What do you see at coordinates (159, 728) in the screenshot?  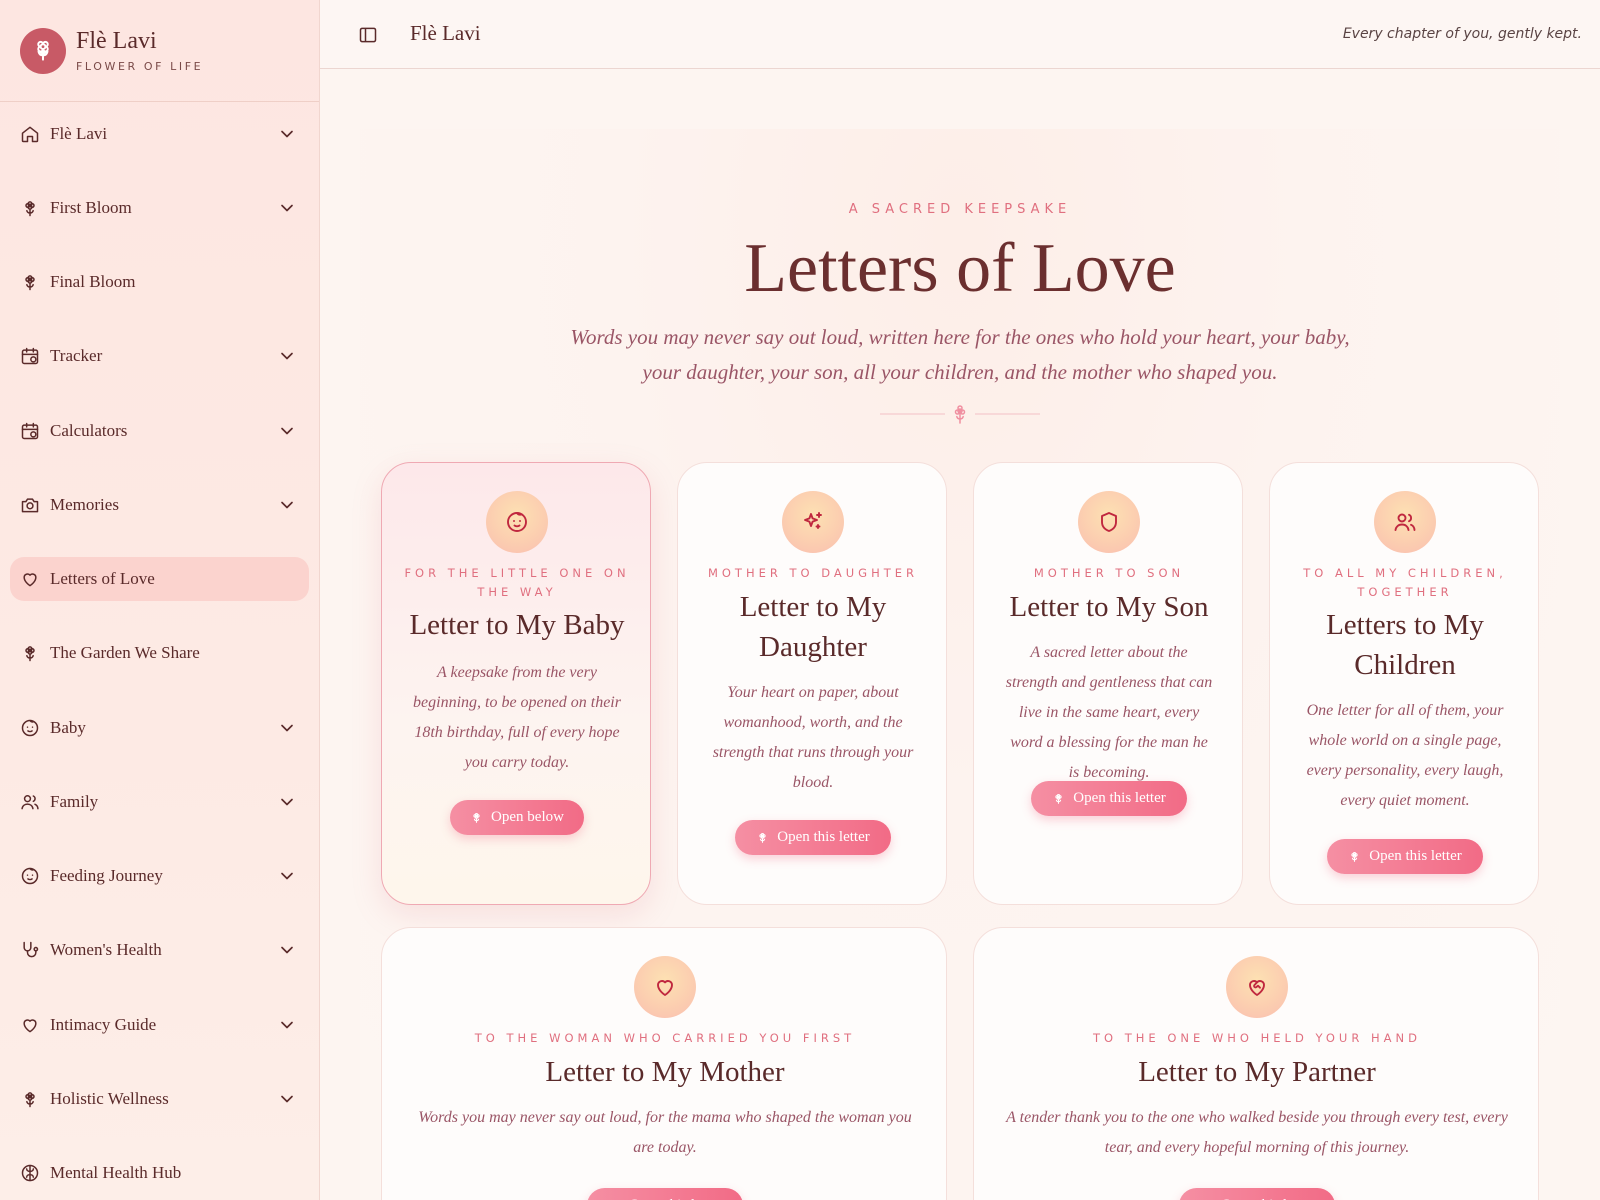 I see `sidebar-item-baby: Baby` at bounding box center [159, 728].